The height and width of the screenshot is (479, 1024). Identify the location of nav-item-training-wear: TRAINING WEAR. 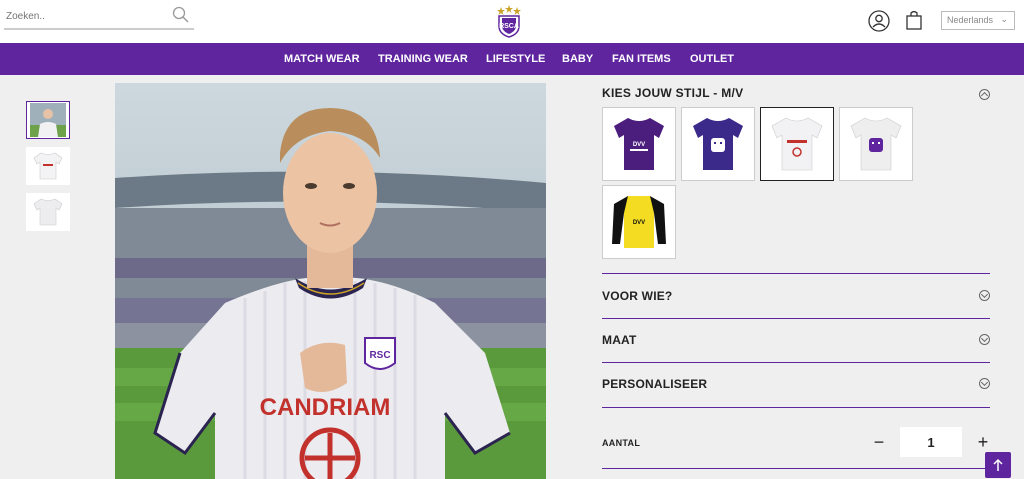
(423, 59).